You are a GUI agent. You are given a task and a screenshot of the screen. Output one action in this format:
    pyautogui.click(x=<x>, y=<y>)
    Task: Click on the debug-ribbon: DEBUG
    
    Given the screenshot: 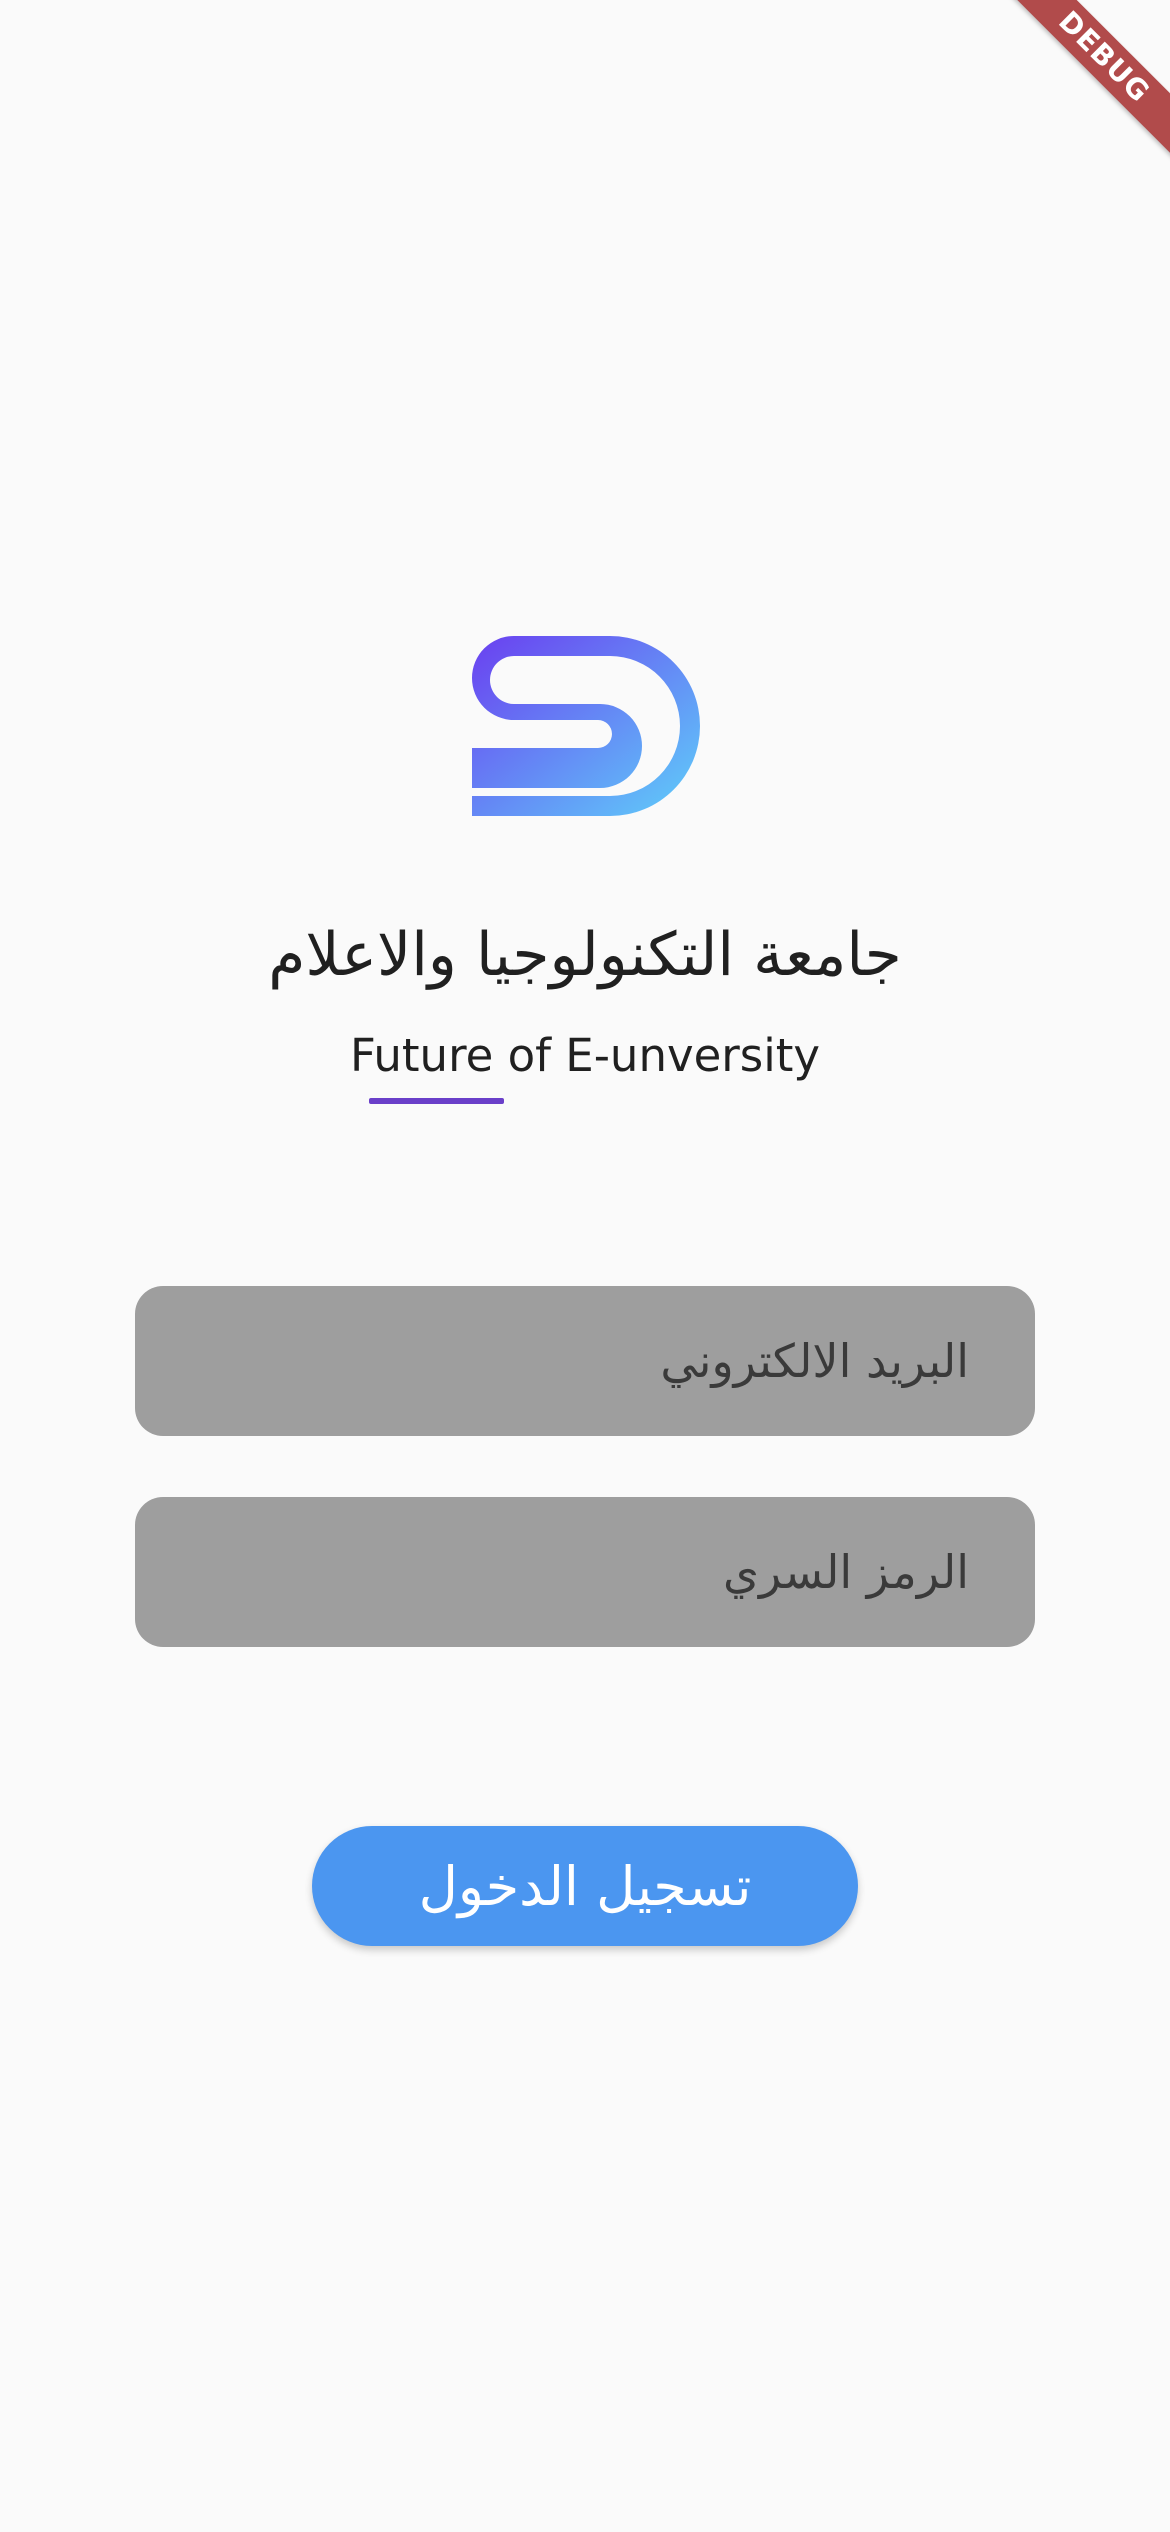 What is the action you would take?
    pyautogui.click(x=1083, y=82)
    